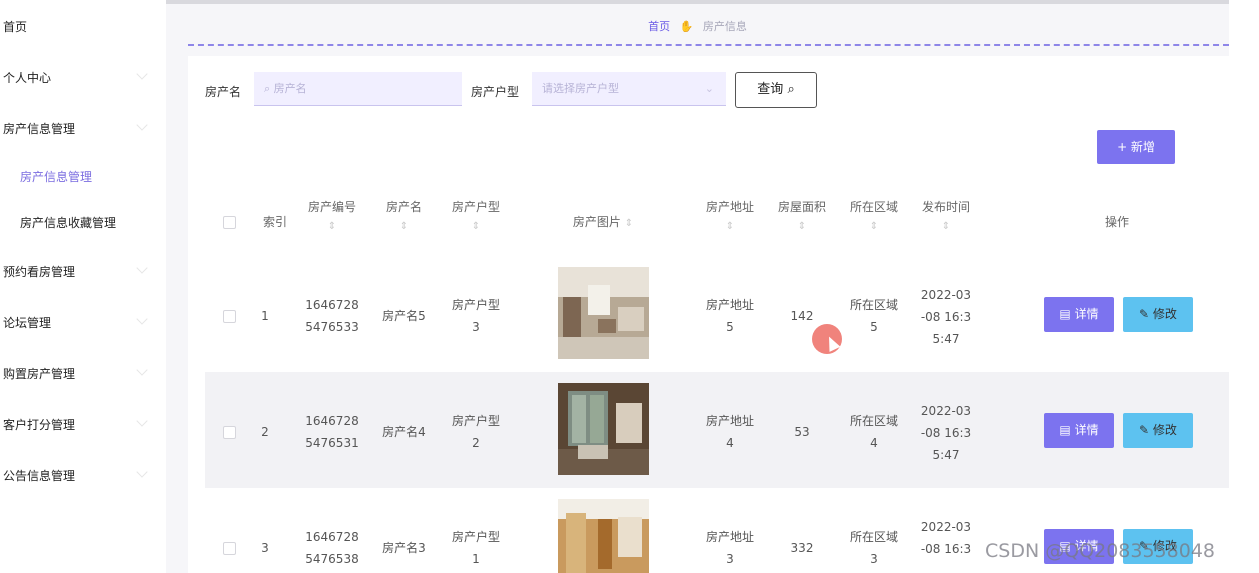 This screenshot has width=1259, height=573. Describe the element at coordinates (659, 26) in the screenshot. I see `breadcrumb-home: 首页` at that location.